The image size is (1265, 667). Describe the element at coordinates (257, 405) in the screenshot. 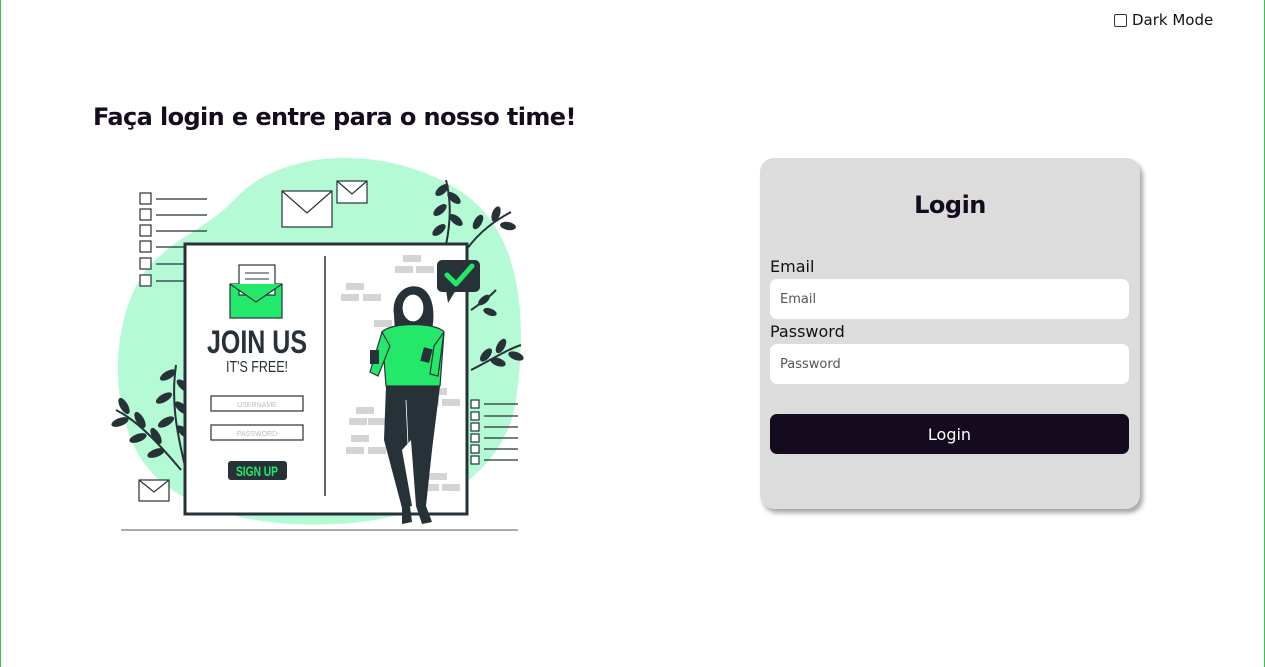

I see `illustration-username-label: USERNAME` at that location.